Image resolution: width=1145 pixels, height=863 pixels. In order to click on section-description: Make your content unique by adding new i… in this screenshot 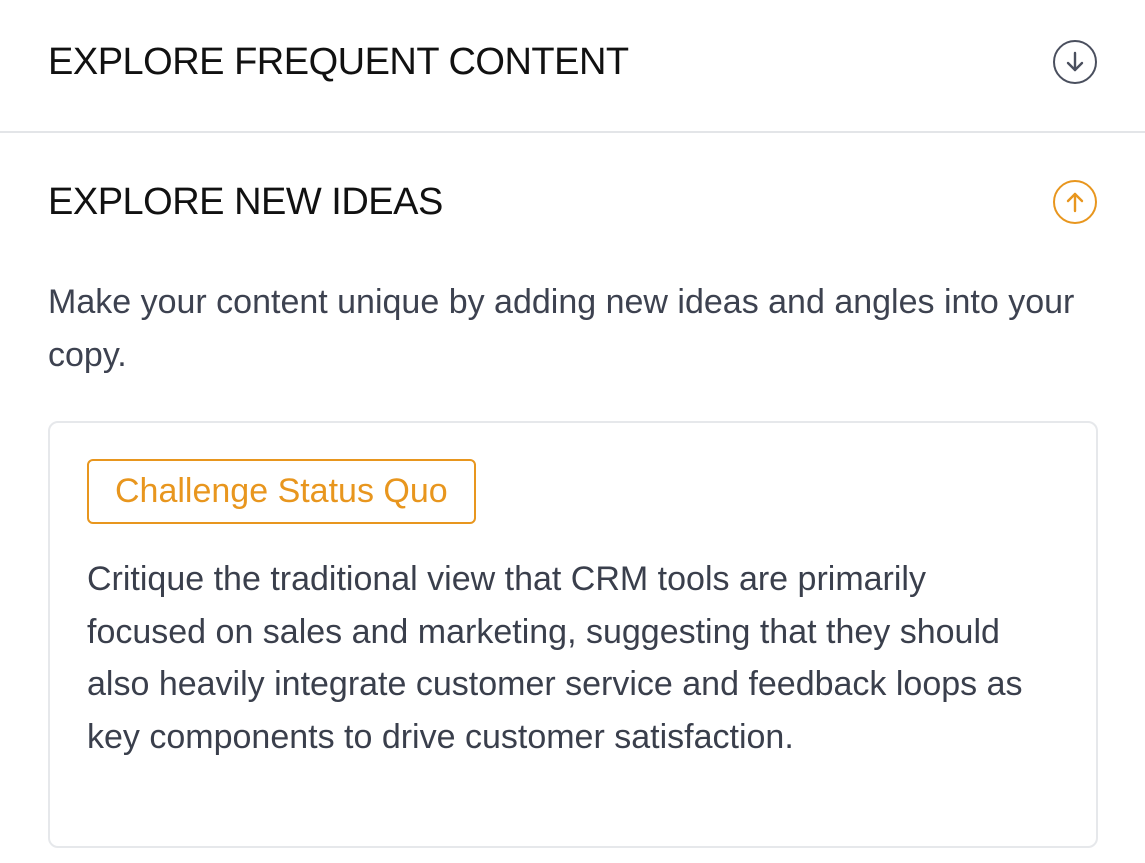, I will do `click(561, 328)`.